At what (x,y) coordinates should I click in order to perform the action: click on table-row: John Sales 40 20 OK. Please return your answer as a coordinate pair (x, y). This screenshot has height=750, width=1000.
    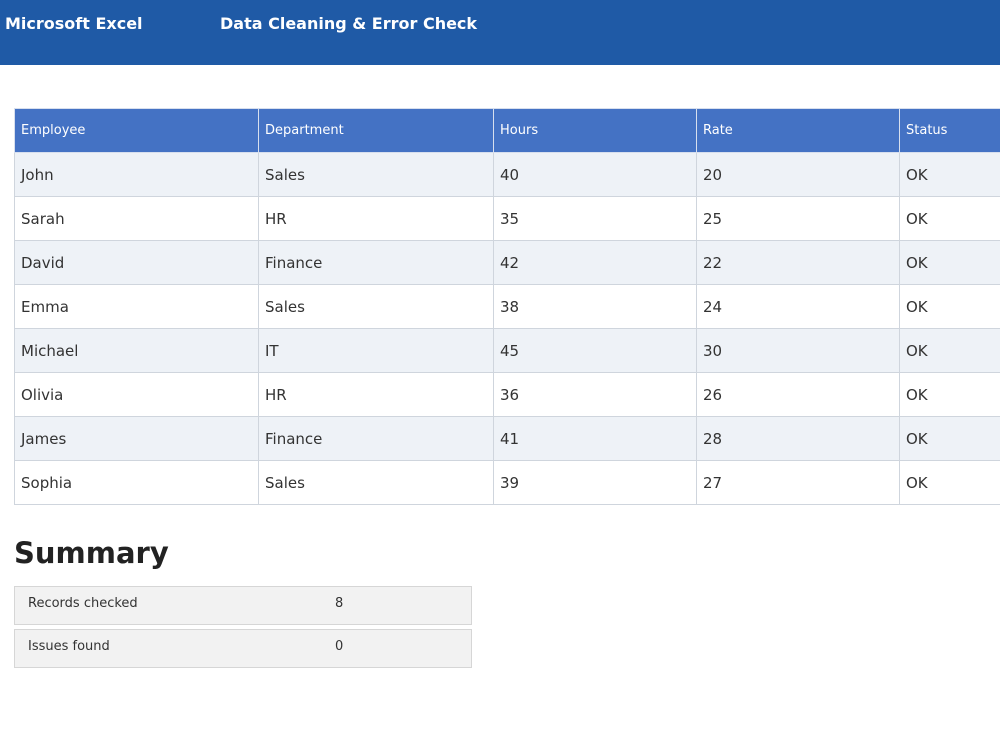
    Looking at the image, I should click on (507, 174).